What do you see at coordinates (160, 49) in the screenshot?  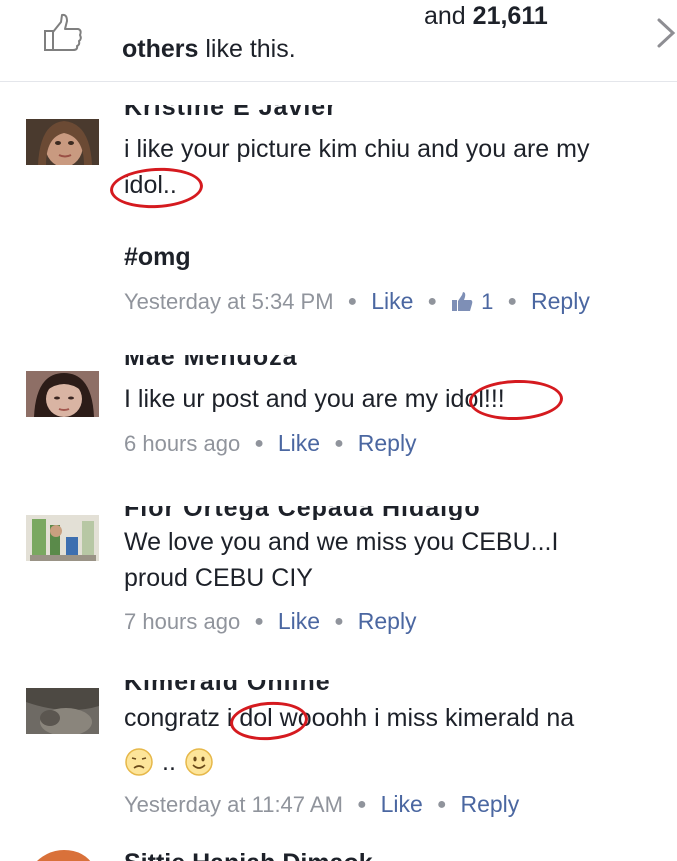 I see `likes-others: others` at bounding box center [160, 49].